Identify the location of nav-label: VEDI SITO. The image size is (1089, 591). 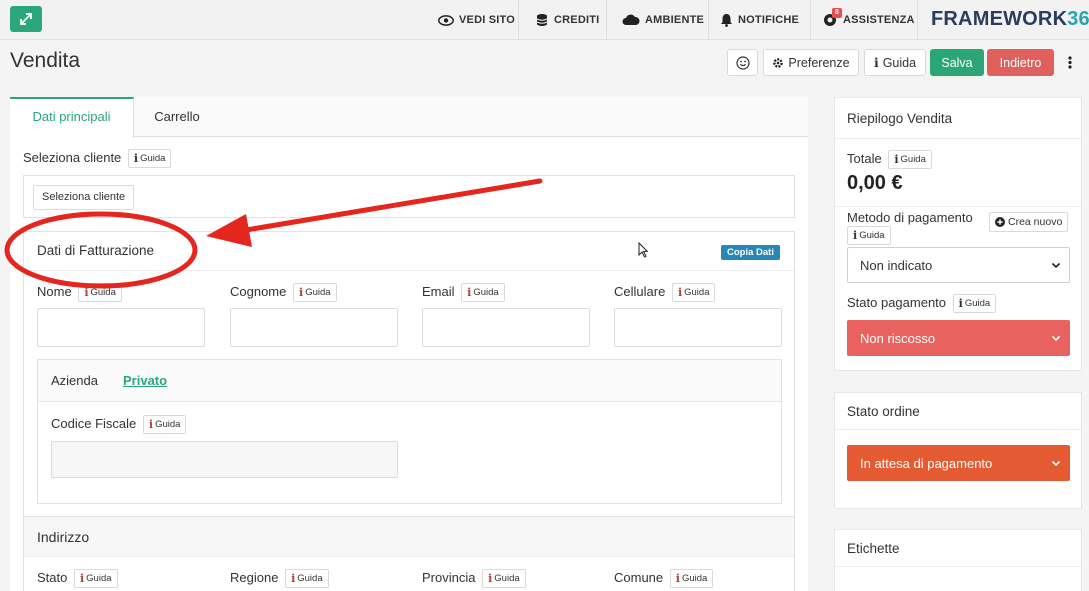
(487, 20).